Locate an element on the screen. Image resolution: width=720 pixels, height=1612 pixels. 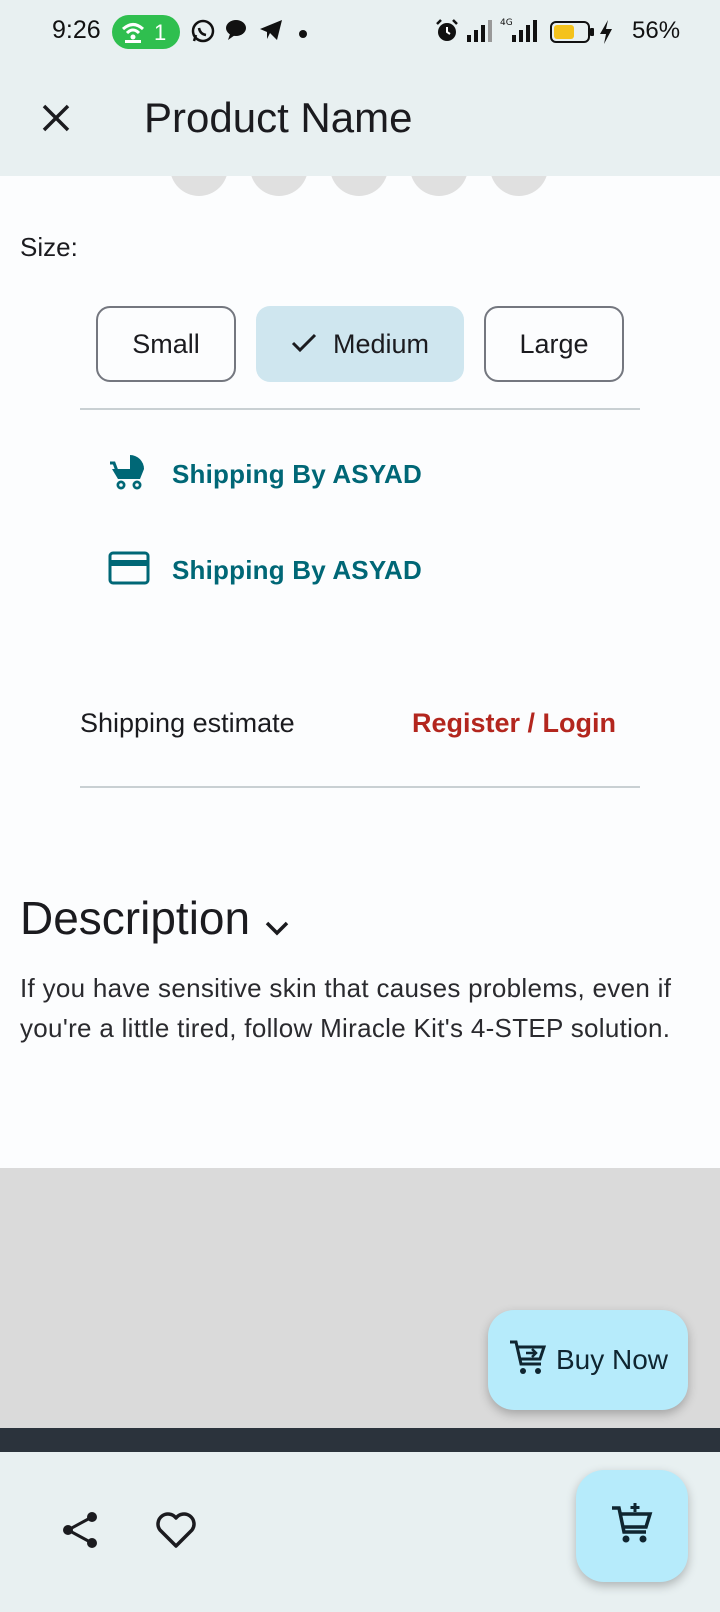
battery-icon is located at coordinates (573, 34).